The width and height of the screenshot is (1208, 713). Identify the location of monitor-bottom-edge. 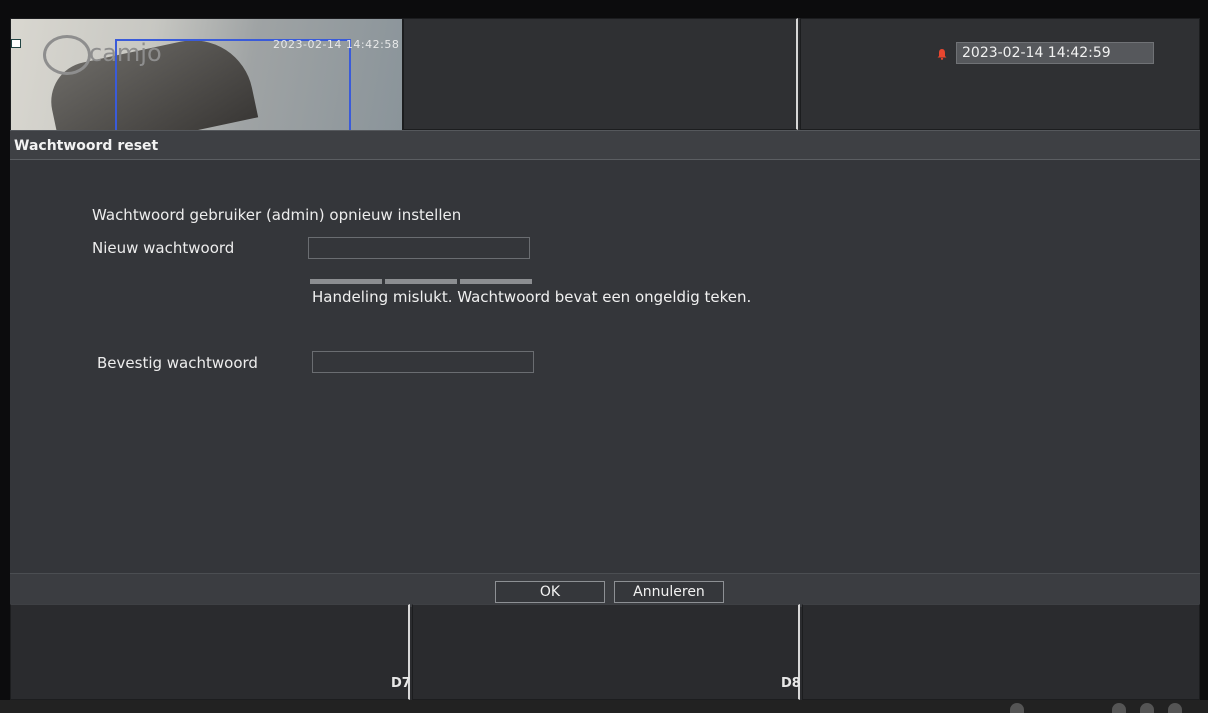
(604, 706).